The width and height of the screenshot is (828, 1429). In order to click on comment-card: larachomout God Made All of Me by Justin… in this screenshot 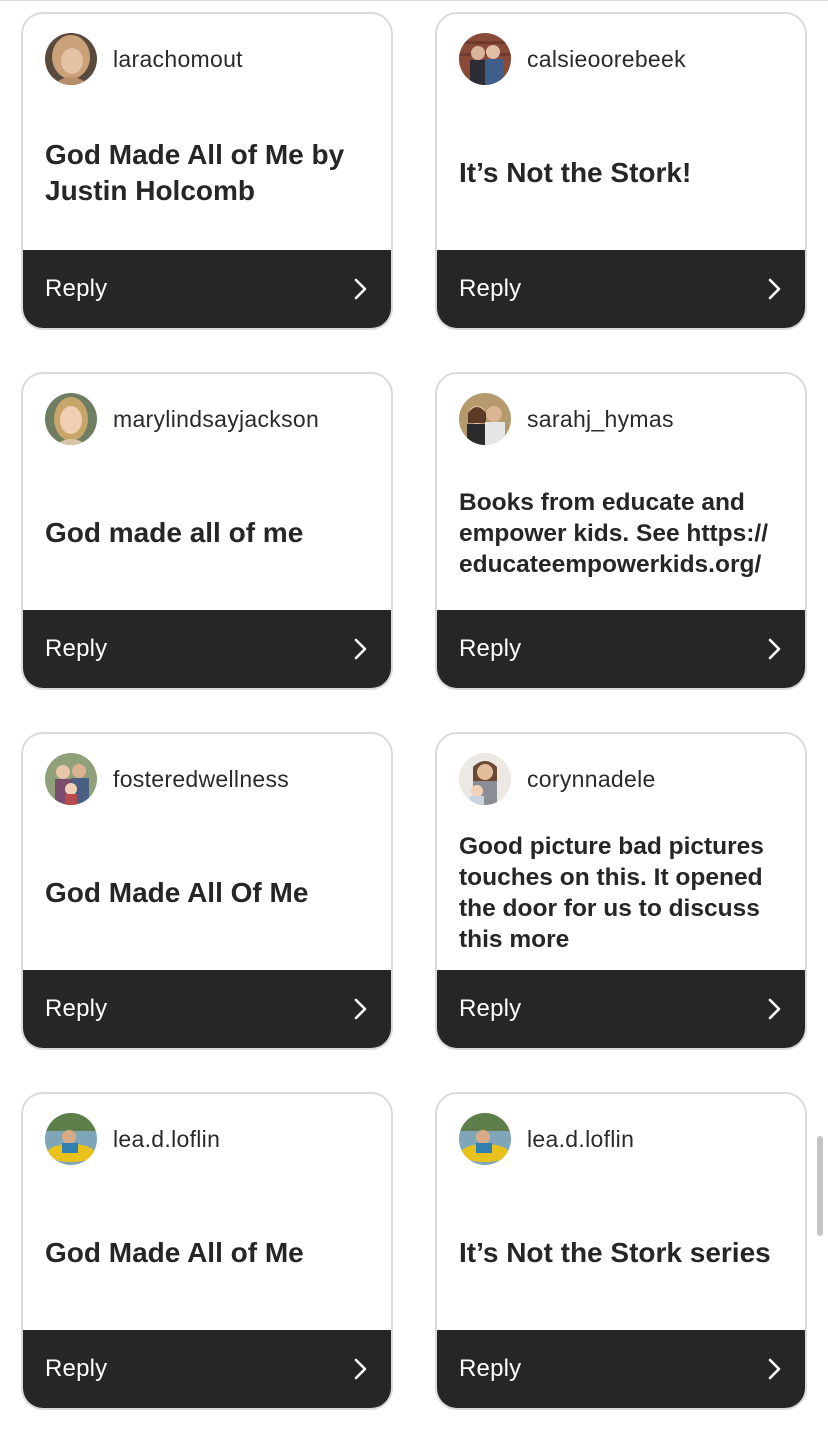, I will do `click(207, 171)`.